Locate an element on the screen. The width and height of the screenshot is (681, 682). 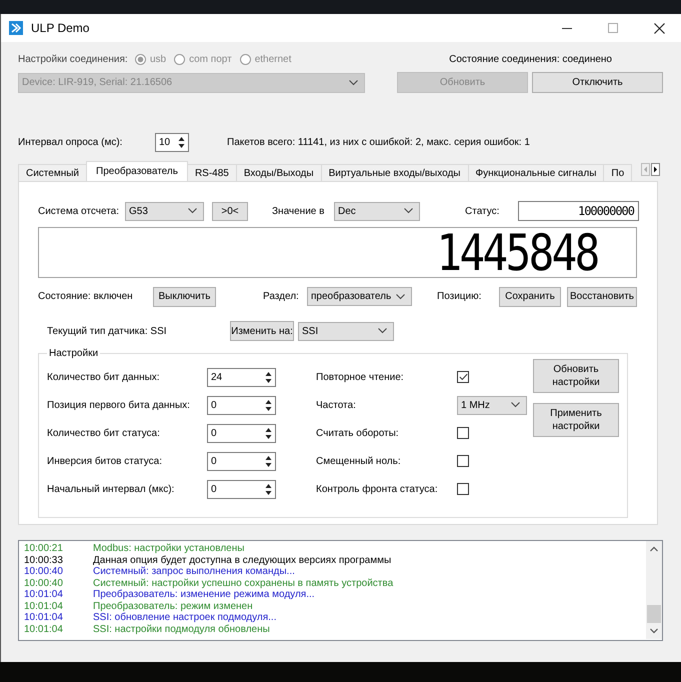
label: Раздел: is located at coordinates (281, 296).